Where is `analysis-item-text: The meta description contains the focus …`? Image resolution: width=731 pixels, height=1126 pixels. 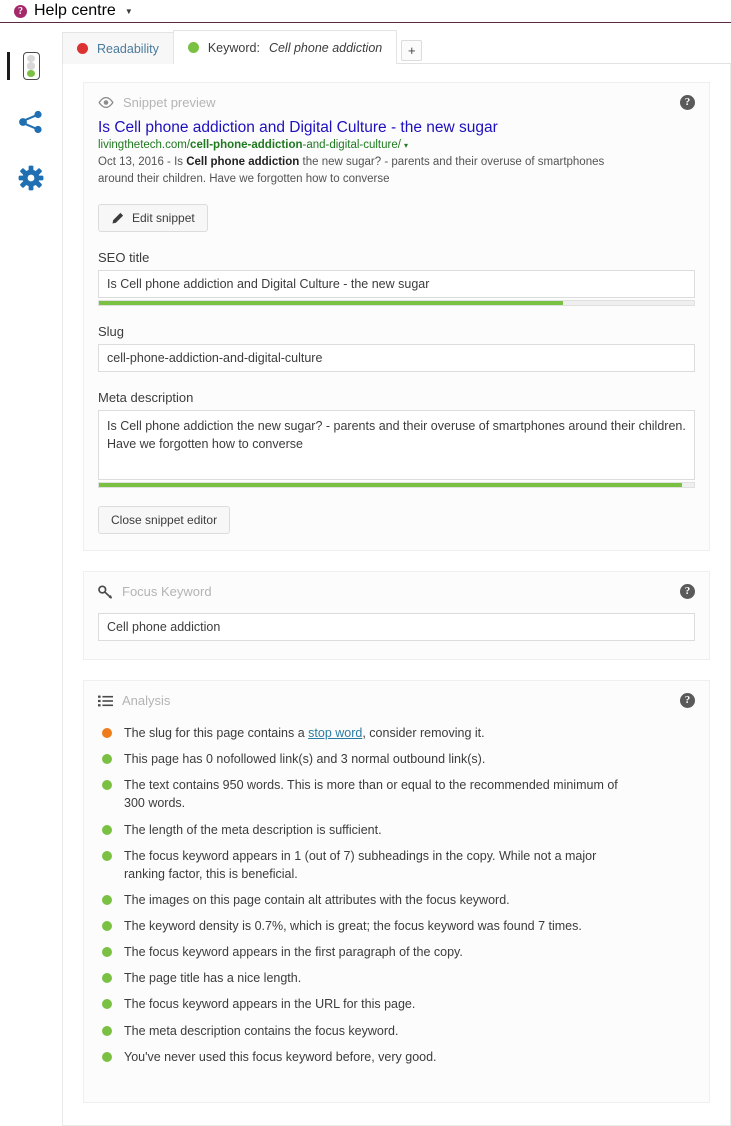
analysis-item-text: The meta description contains the focus … is located at coordinates (261, 1030).